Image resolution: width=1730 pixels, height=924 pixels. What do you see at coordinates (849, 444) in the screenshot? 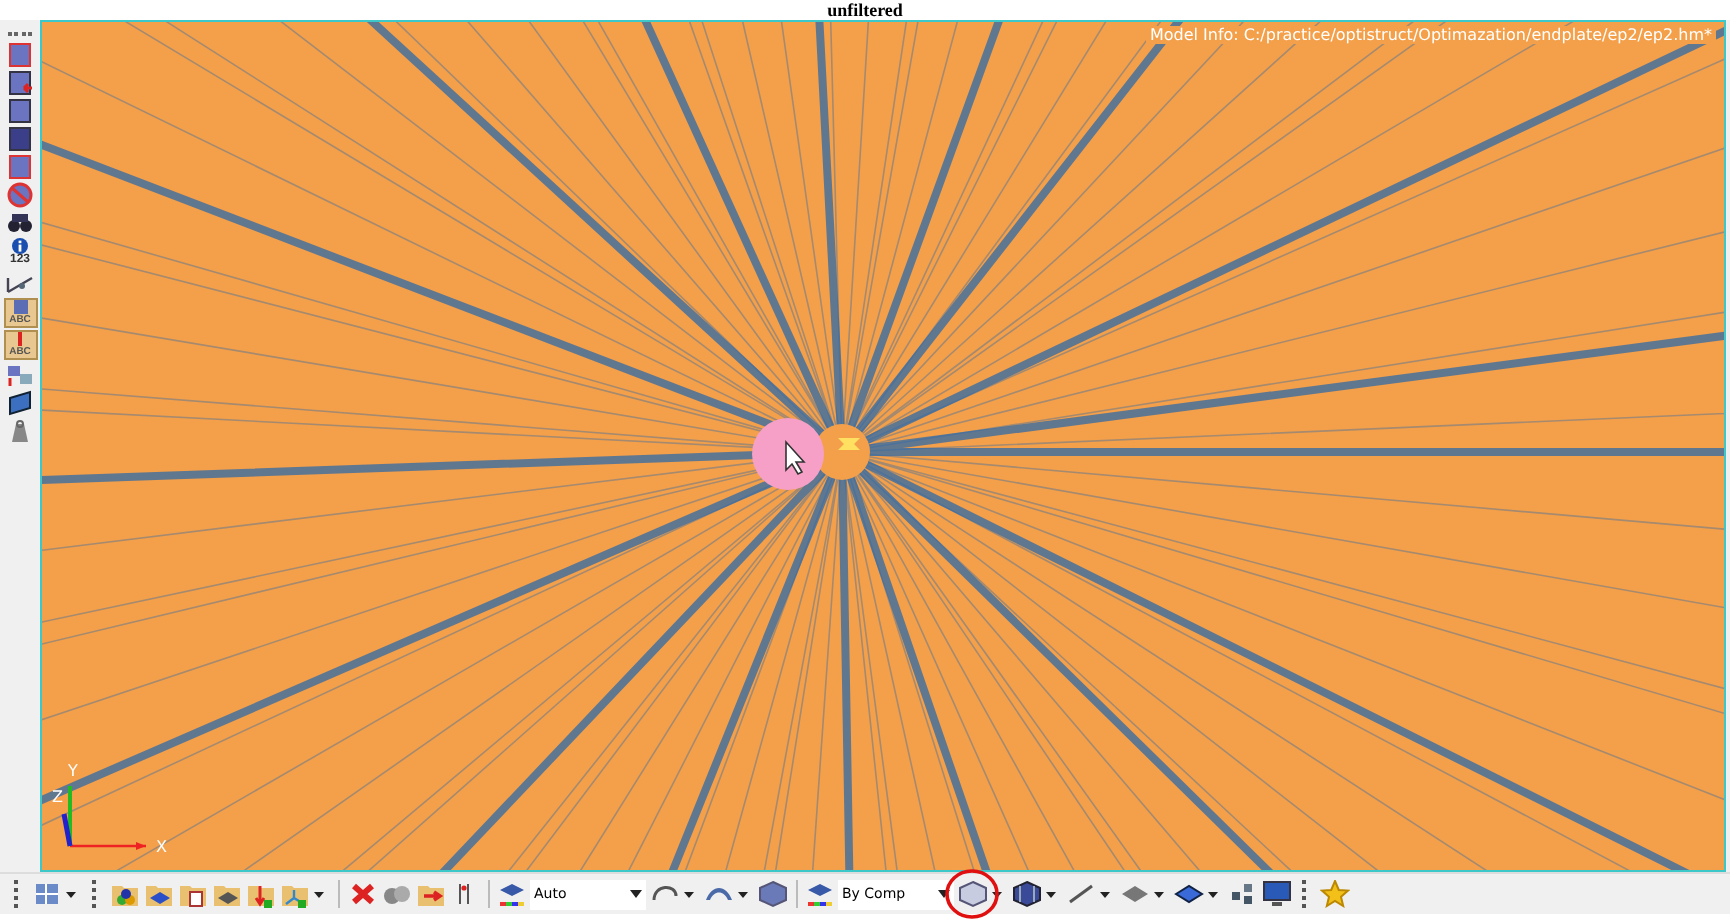
I see `model-part-icon` at bounding box center [849, 444].